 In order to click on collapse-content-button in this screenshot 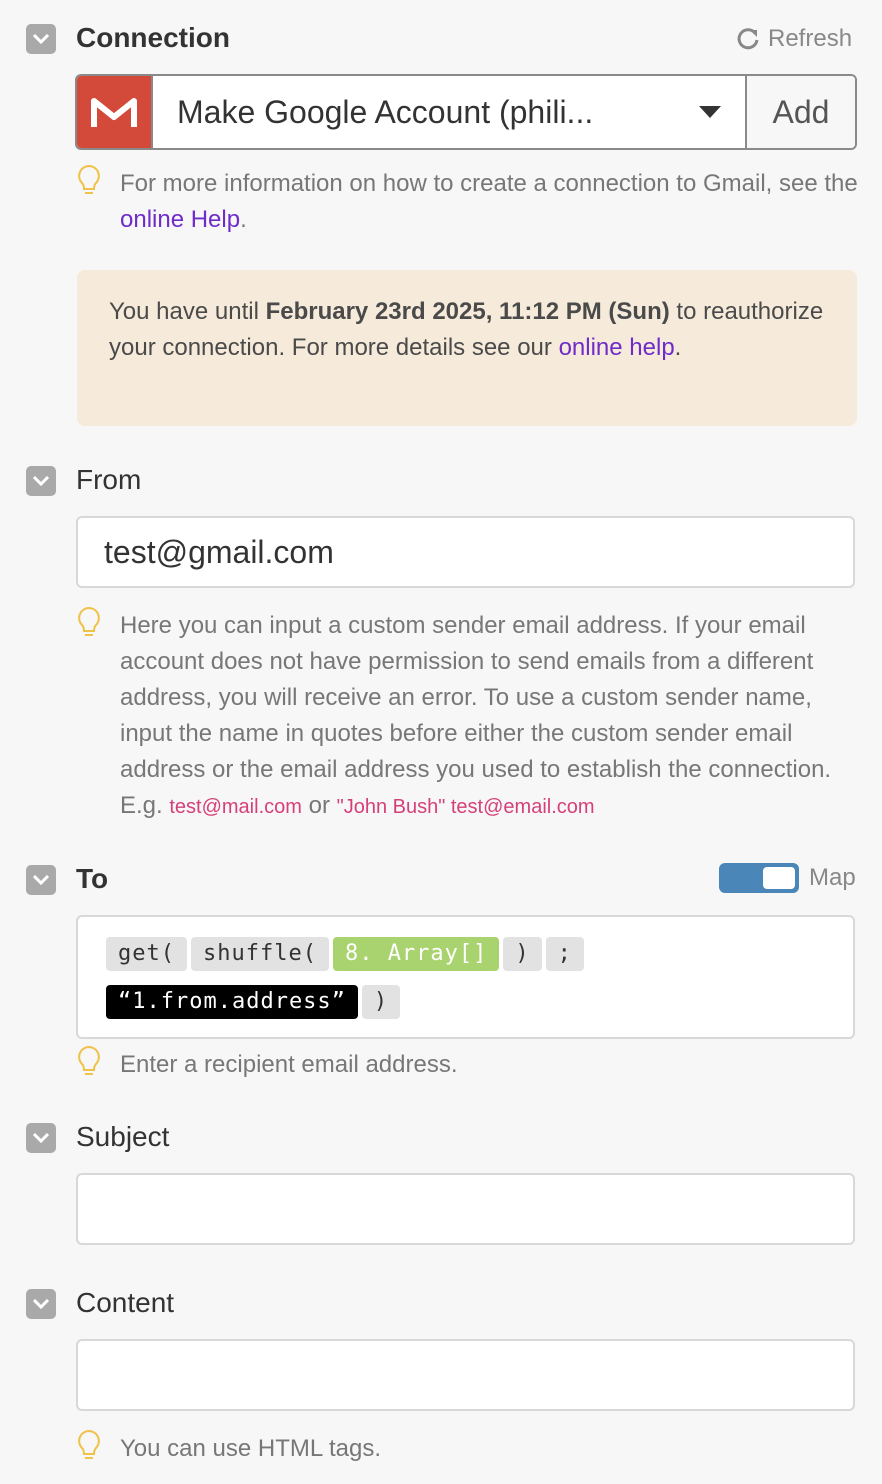, I will do `click(41, 1304)`.